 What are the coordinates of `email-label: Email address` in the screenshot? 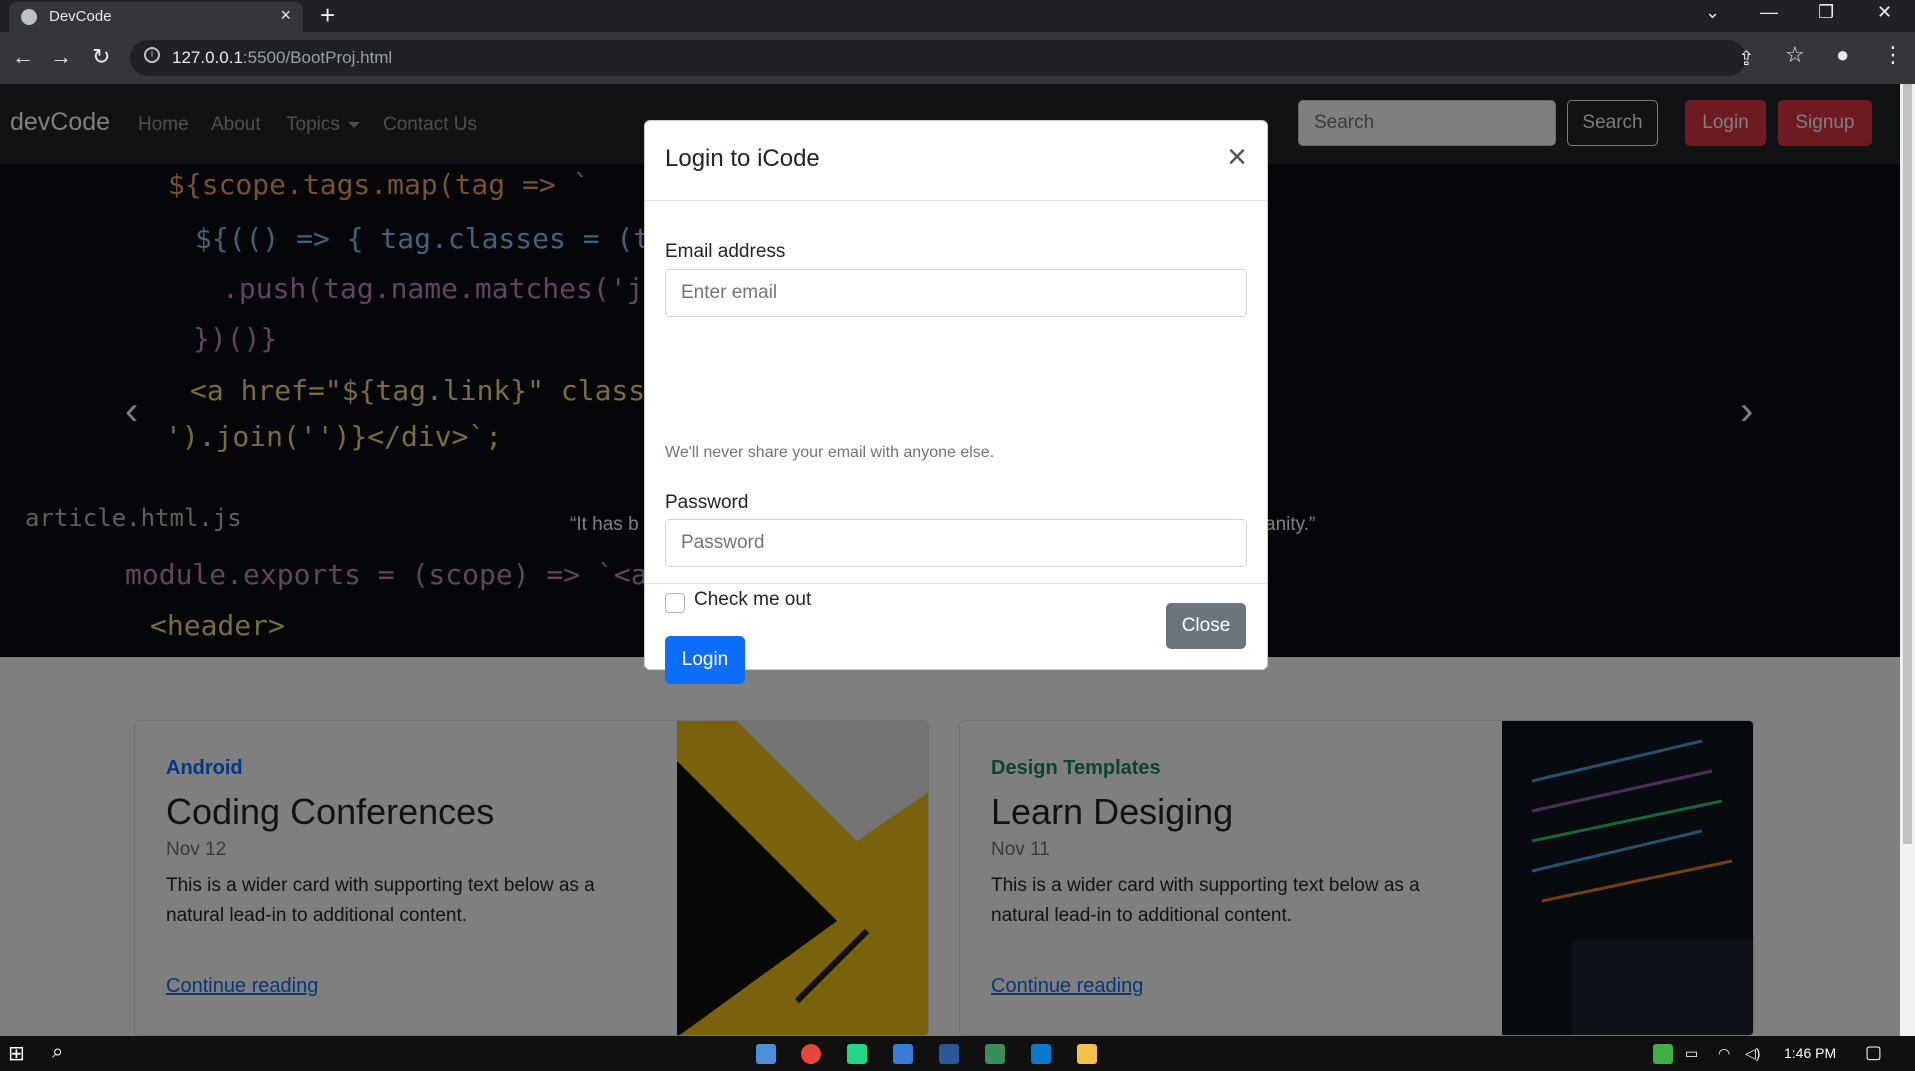 It's located at (725, 251).